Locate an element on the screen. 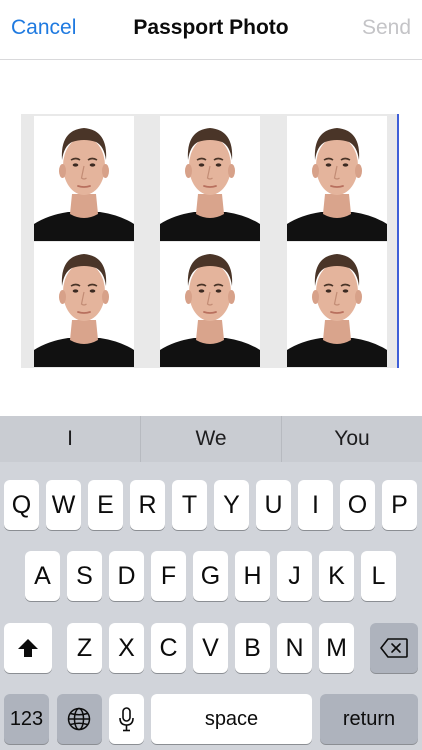 The width and height of the screenshot is (422, 750). key-x: X is located at coordinates (126, 648).